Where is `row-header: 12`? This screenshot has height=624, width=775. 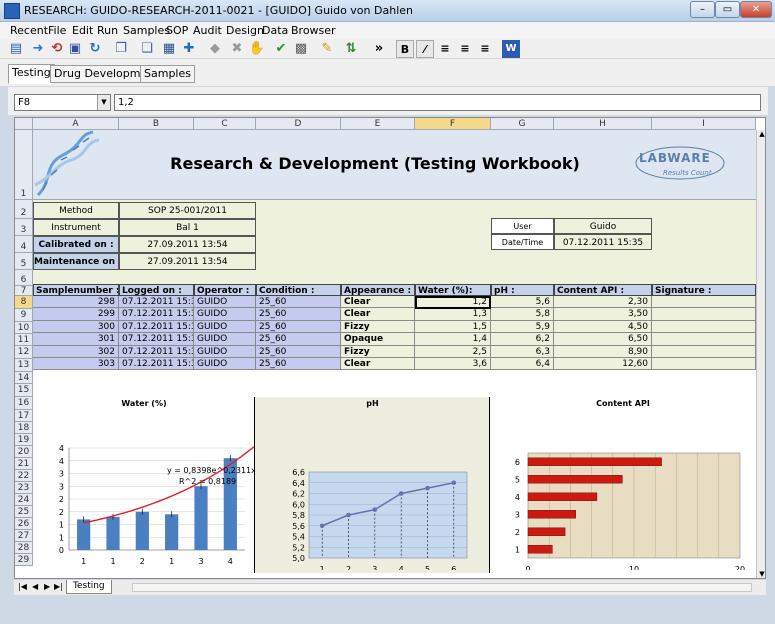
row-header: 12 is located at coordinates (24, 352).